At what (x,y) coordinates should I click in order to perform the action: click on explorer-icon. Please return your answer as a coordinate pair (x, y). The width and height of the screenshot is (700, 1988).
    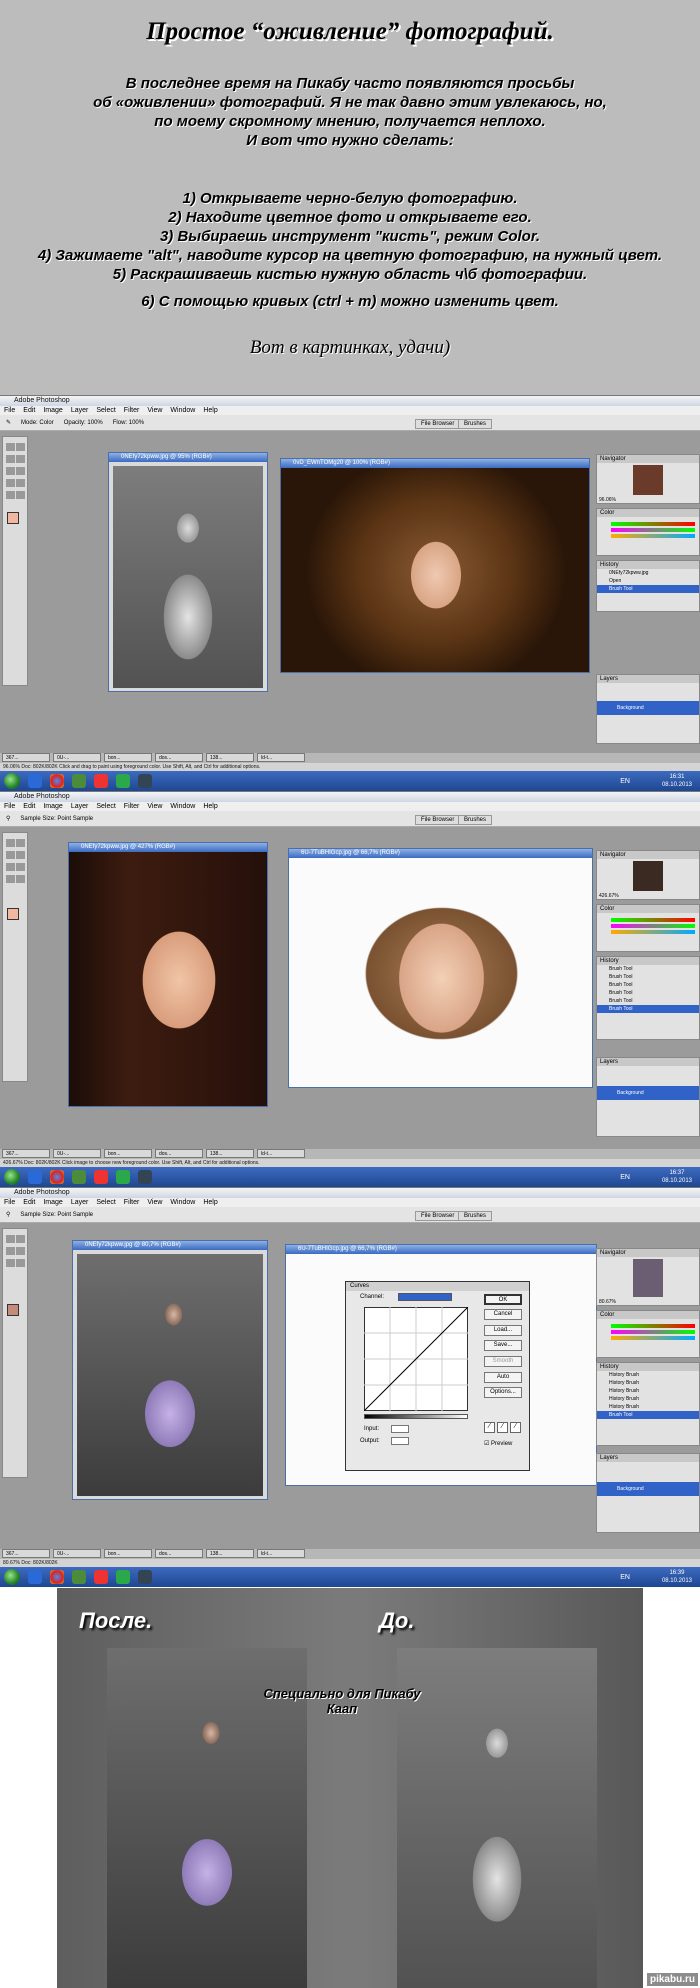
    Looking at the image, I should click on (35, 1177).